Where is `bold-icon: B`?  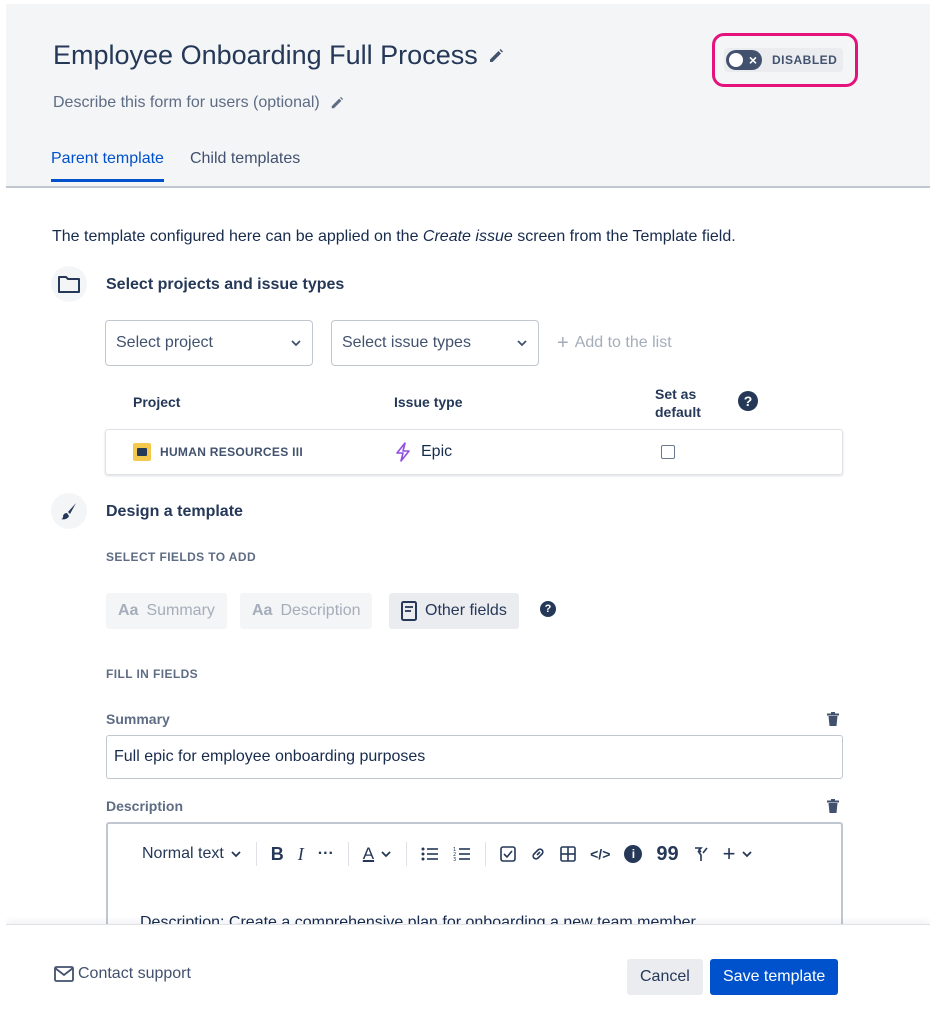
bold-icon: B is located at coordinates (277, 854).